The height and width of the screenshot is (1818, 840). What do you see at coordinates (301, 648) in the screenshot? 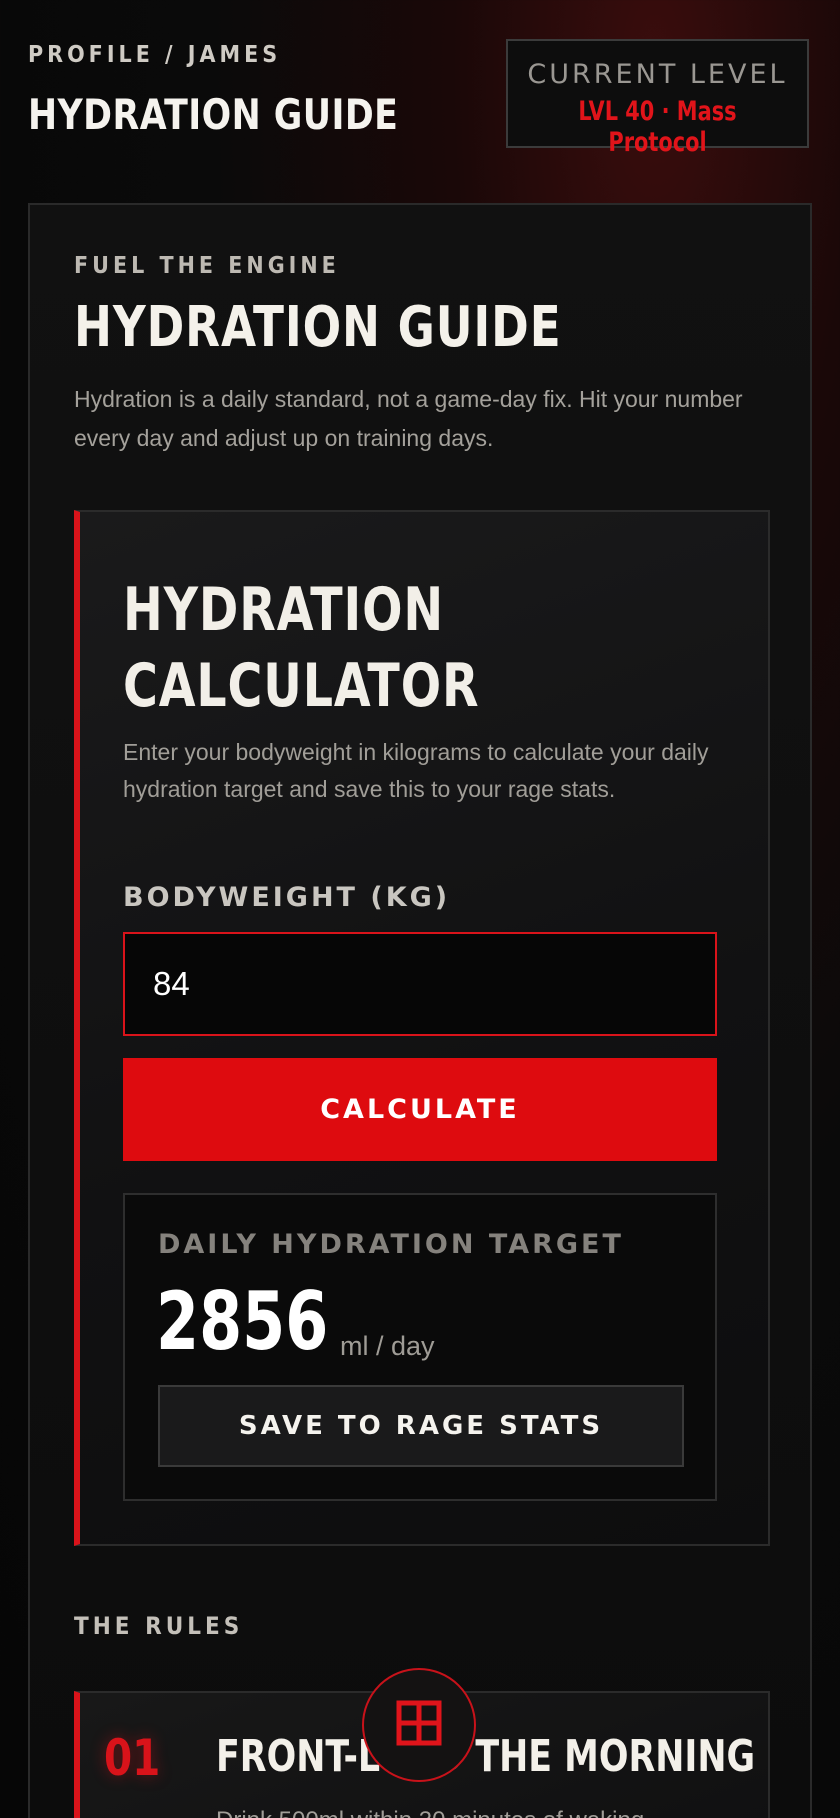
I see `calculator-title: HYDRATION CALCULATOR` at bounding box center [301, 648].